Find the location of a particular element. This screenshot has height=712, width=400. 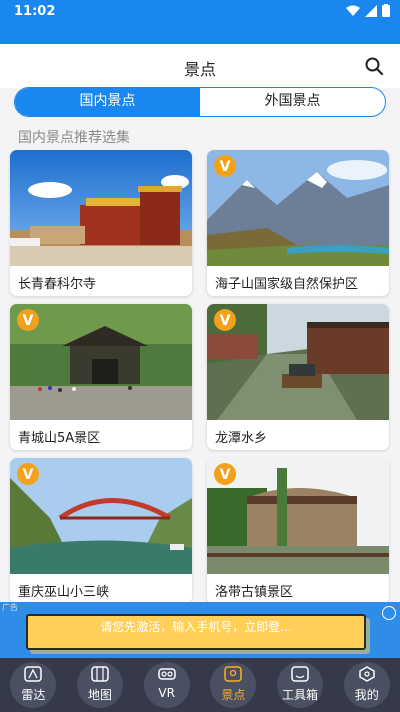

tab-switch: 国内景点 外国景点 is located at coordinates (200, 102).